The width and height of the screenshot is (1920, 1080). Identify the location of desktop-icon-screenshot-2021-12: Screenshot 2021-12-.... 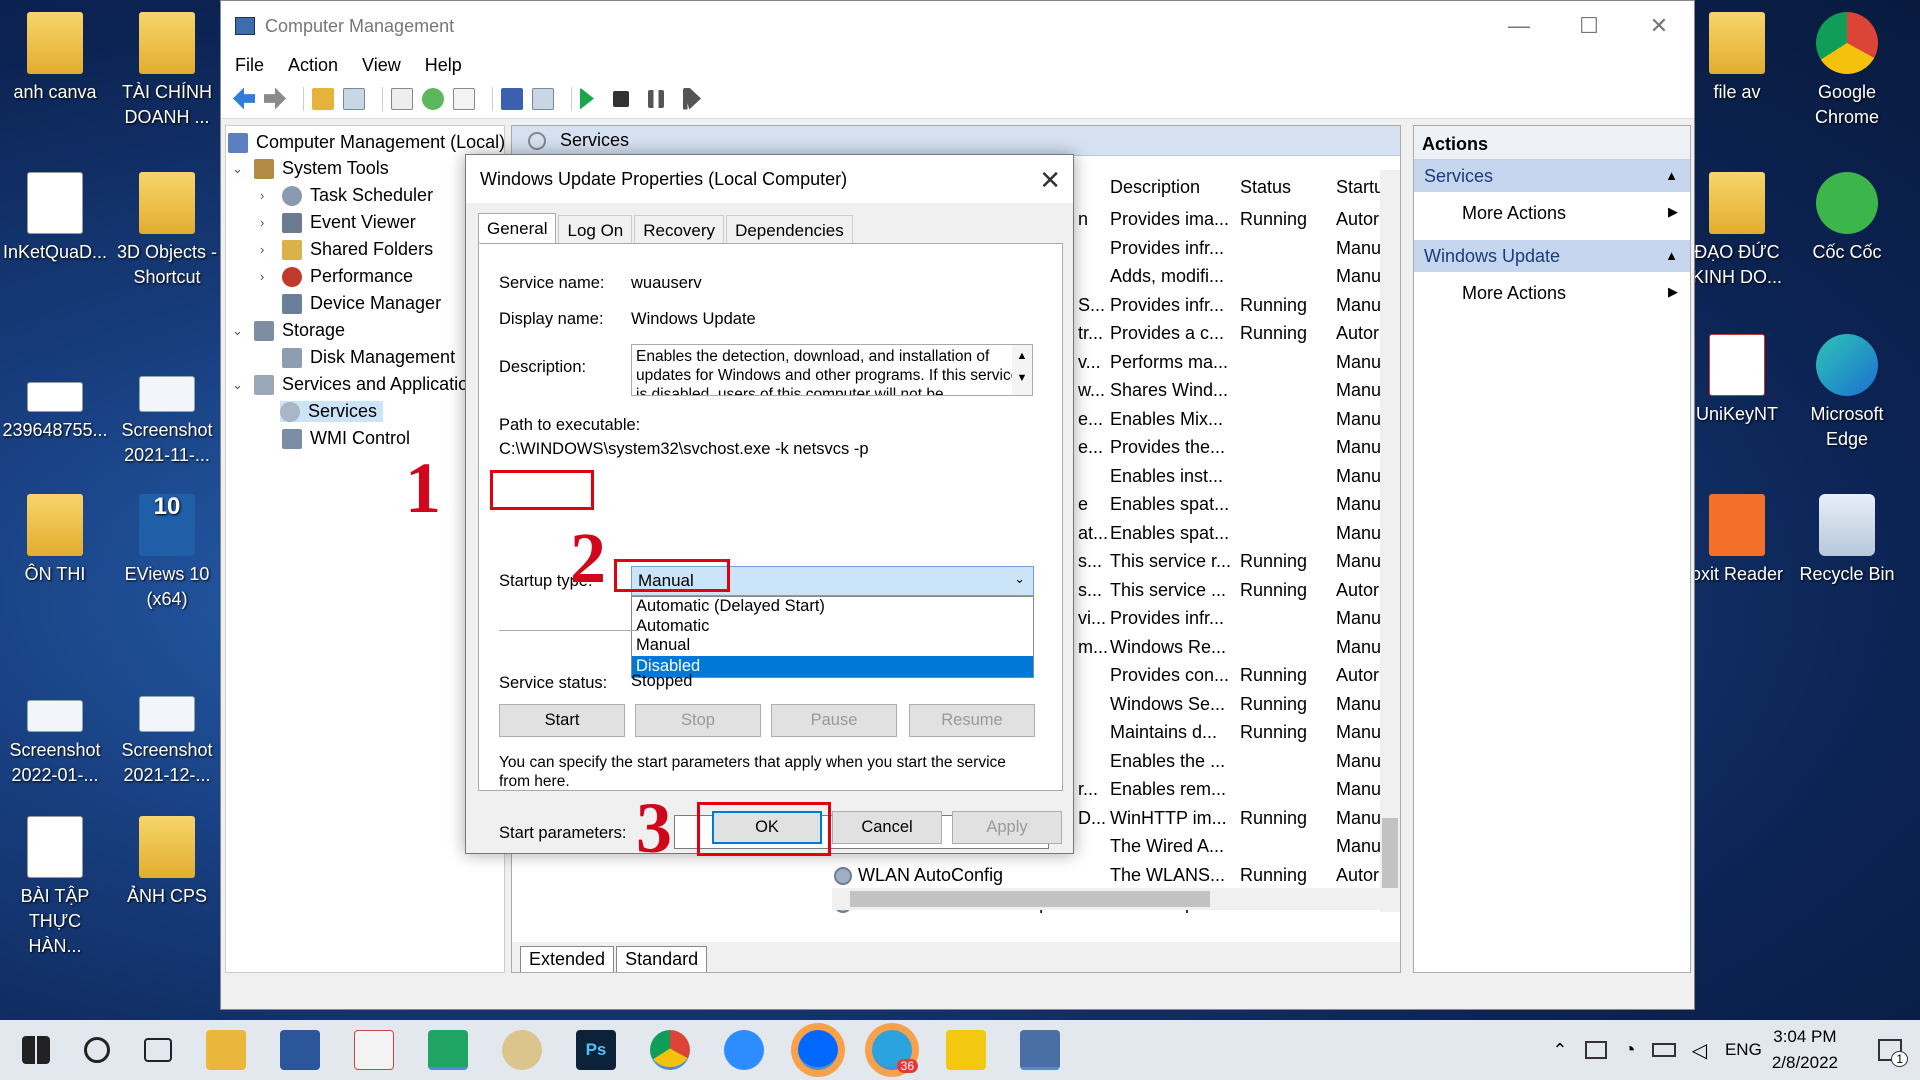
(167, 729).